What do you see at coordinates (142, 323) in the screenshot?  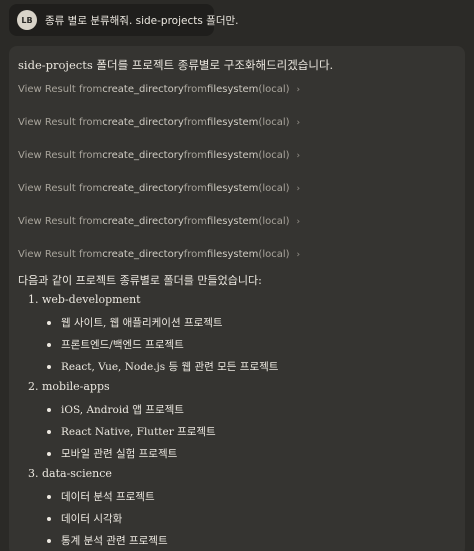 I see `list-item-text: 웹 사이트, 웹 애플리케이션 프로젝트` at bounding box center [142, 323].